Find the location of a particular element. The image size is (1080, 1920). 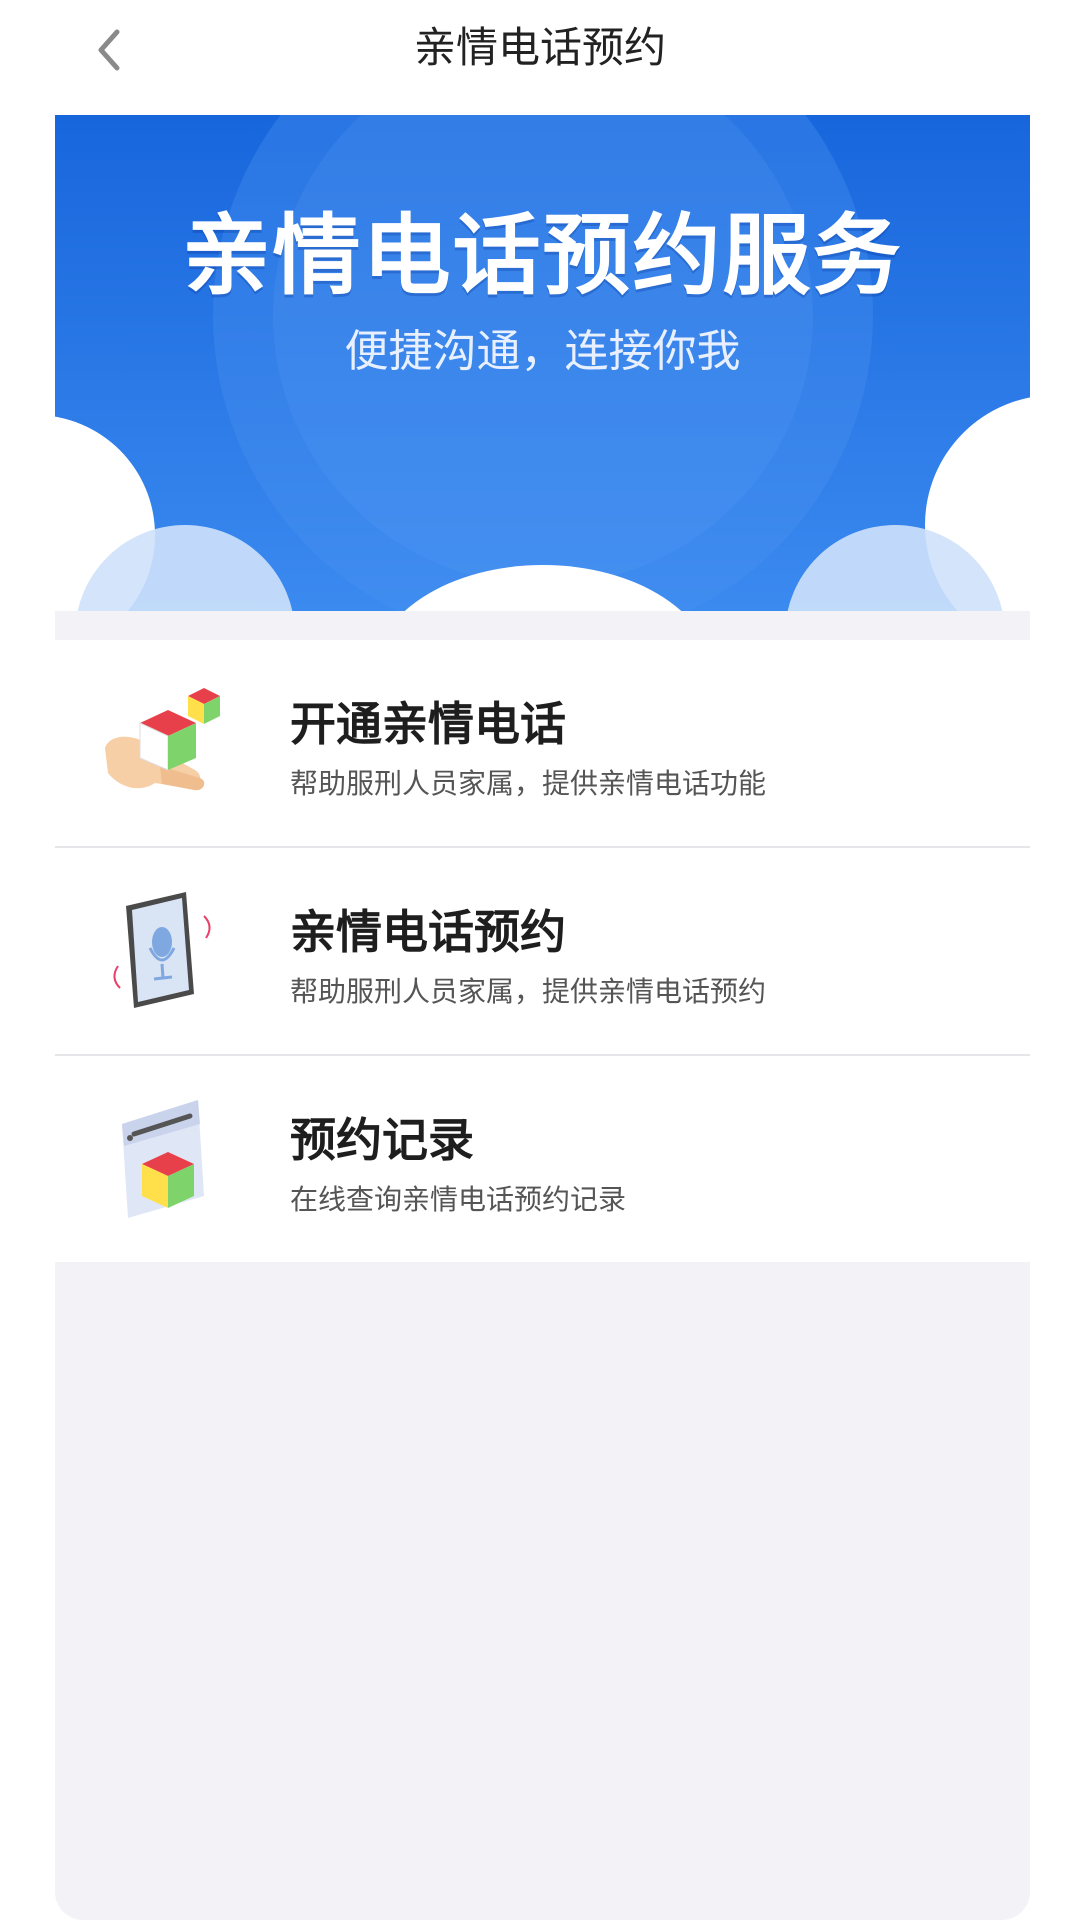

page-title: 亲情电话预约 is located at coordinates (539, 47).